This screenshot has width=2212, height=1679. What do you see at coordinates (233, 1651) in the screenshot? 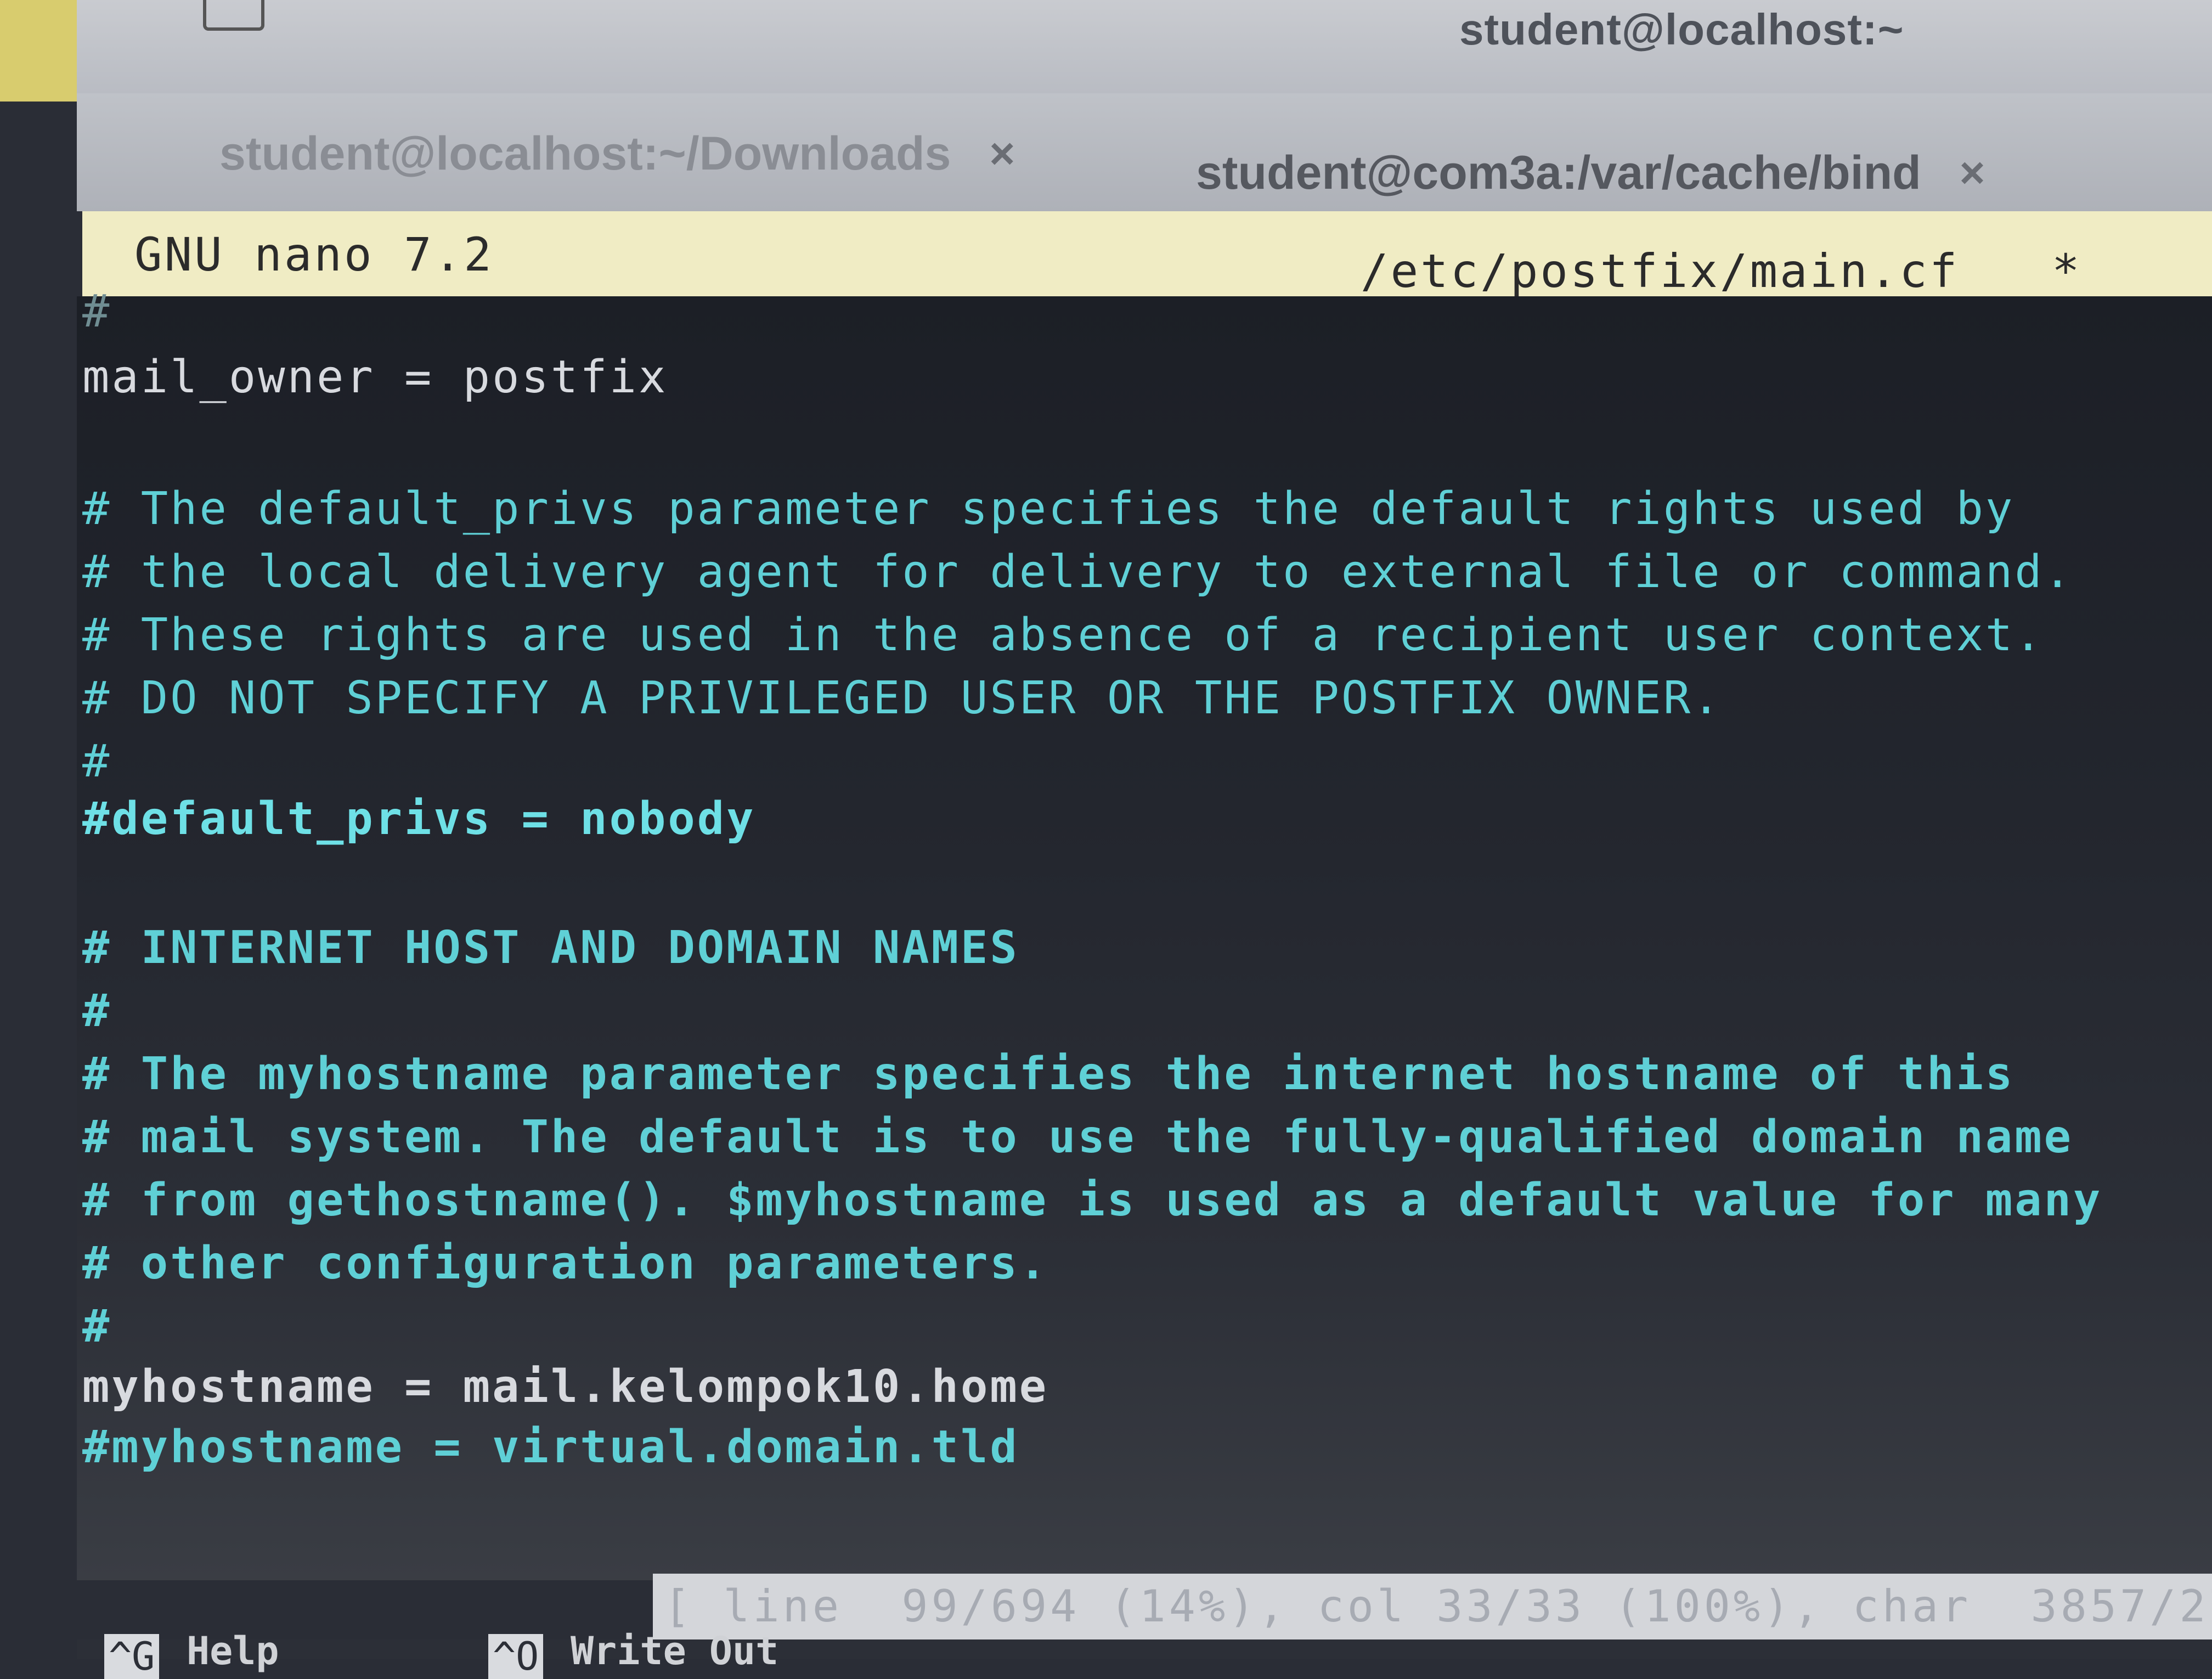
I see `shortcut-label: Help` at bounding box center [233, 1651].